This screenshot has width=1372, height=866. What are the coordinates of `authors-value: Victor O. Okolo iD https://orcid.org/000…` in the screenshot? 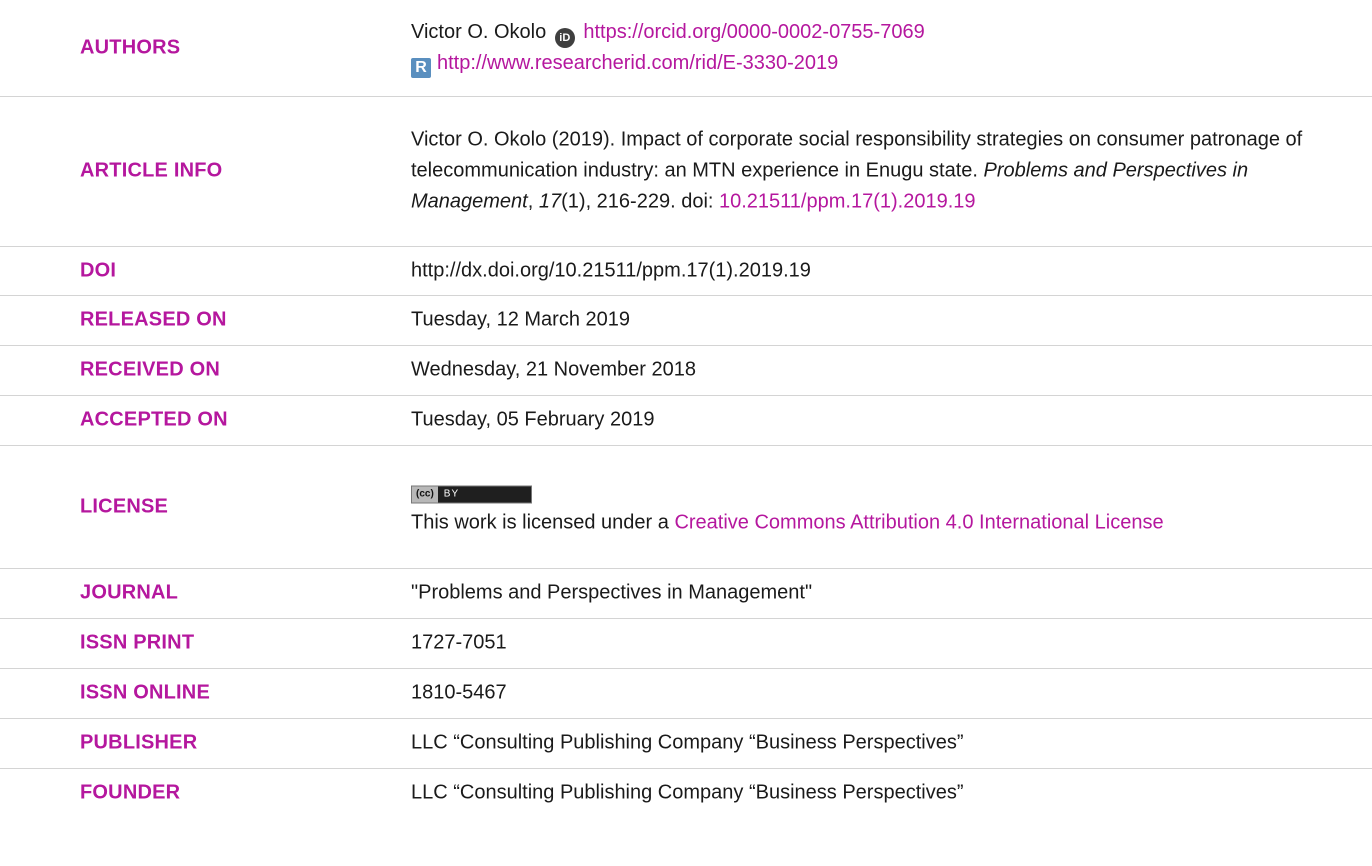 It's located at (871, 48).